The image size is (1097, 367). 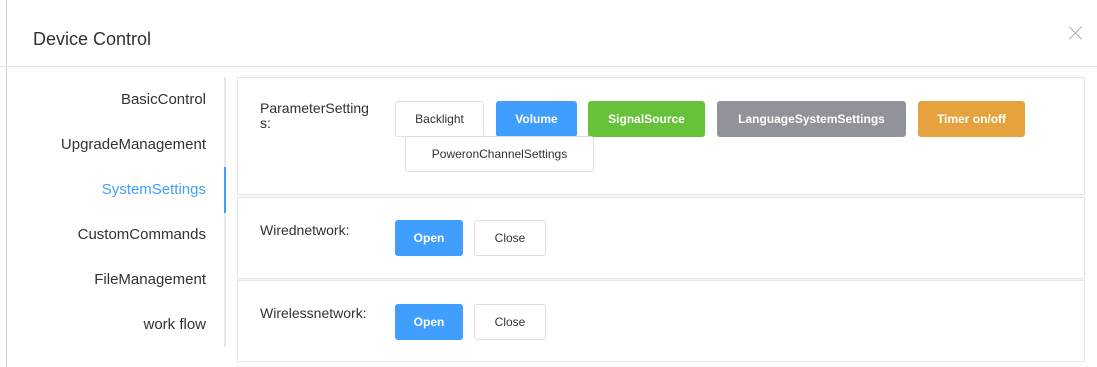 I want to click on close-icon, so click(x=1076, y=33).